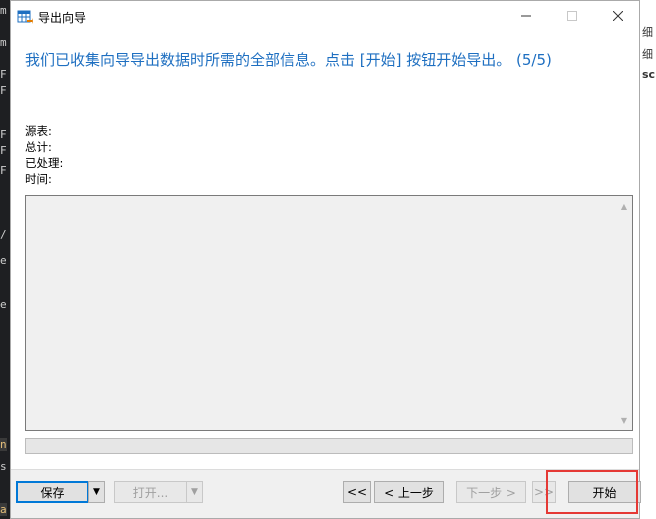 The image size is (656, 519). What do you see at coordinates (194, 492) in the screenshot?
I see `open-dropdown-arrow: ▼` at bounding box center [194, 492].